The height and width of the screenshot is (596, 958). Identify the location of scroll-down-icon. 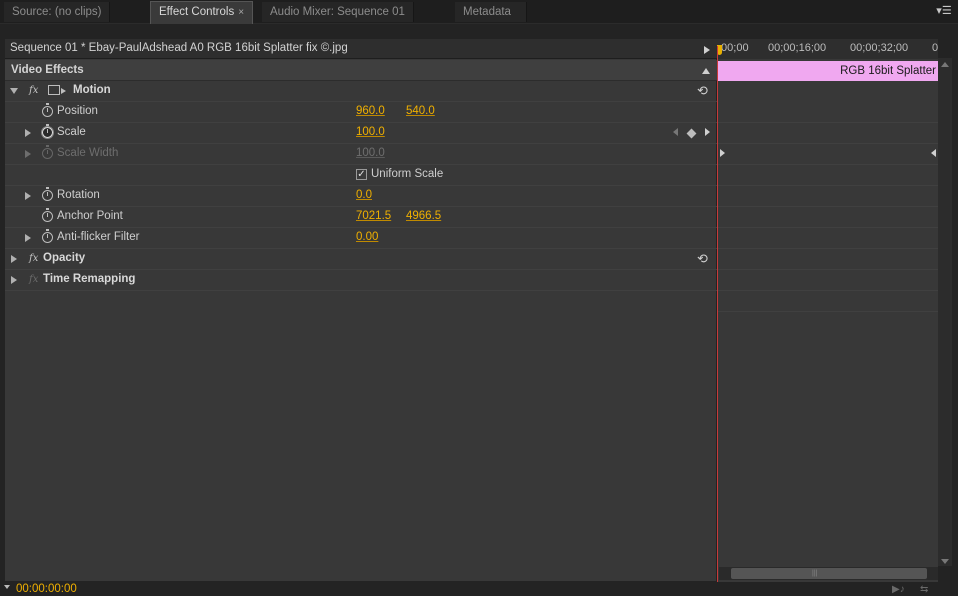
(945, 561).